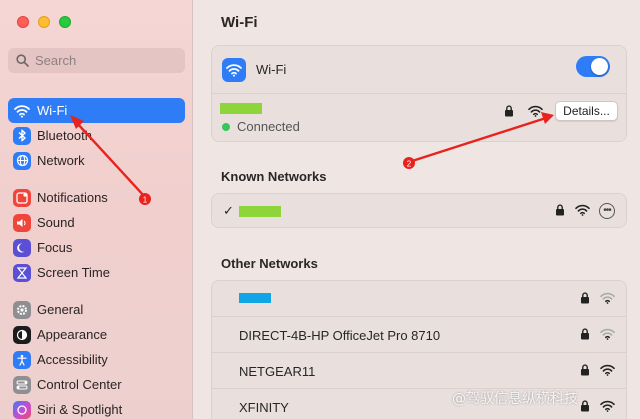 The height and width of the screenshot is (419, 640). I want to click on sidebar-item-label: Control Center, so click(79, 384).